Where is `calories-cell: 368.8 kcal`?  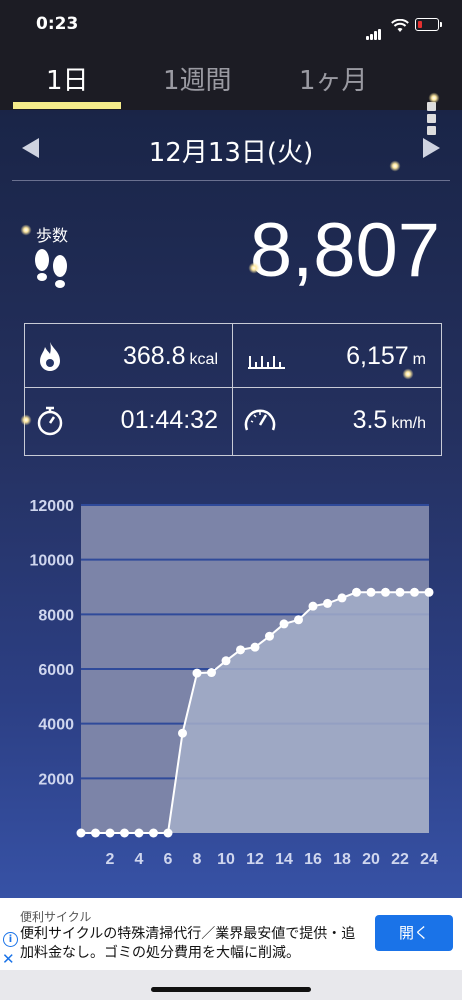 calories-cell: 368.8 kcal is located at coordinates (128, 356).